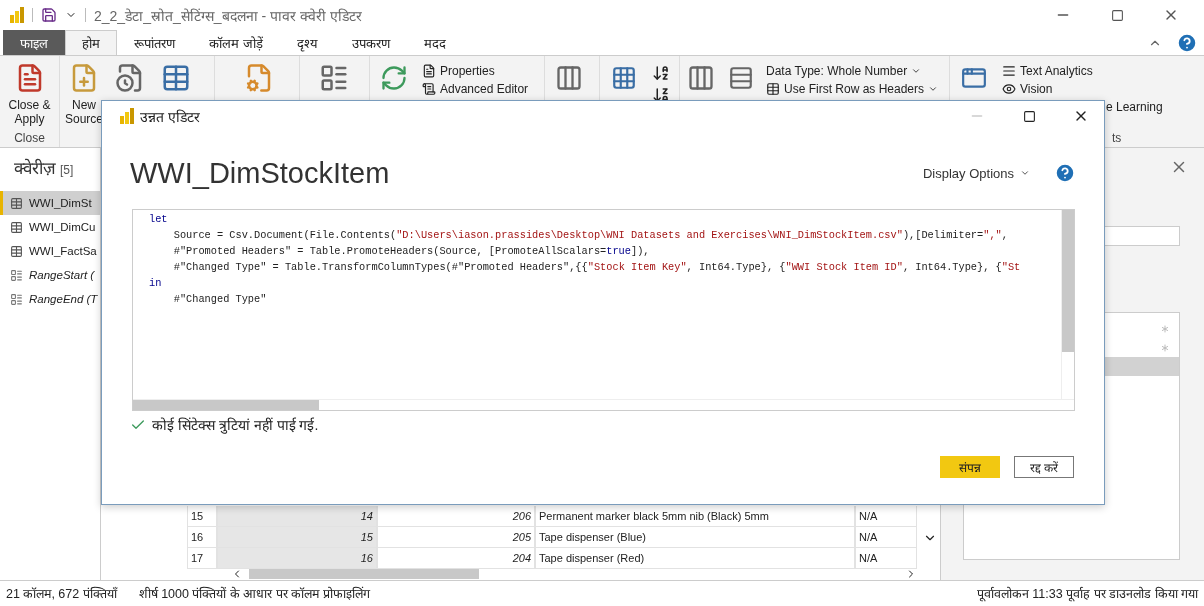 The width and height of the screenshot is (1204, 606). Describe the element at coordinates (170, 116) in the screenshot. I see `dialog-title: उन्नत एडिटर` at that location.